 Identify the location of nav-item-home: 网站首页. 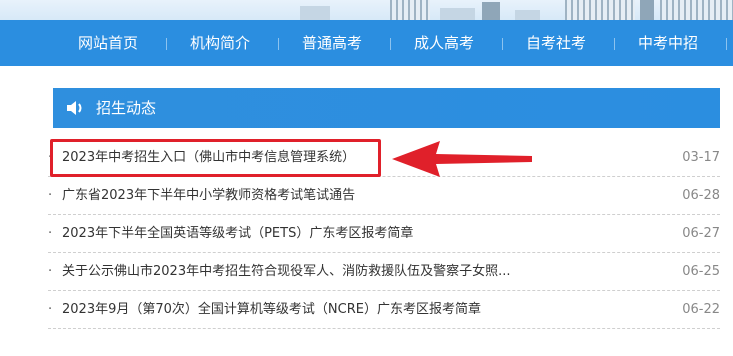
(108, 43).